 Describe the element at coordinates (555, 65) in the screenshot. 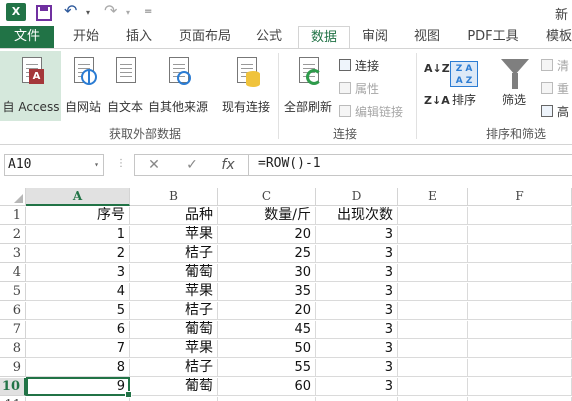

I see `clear-filter-button: 清` at that location.